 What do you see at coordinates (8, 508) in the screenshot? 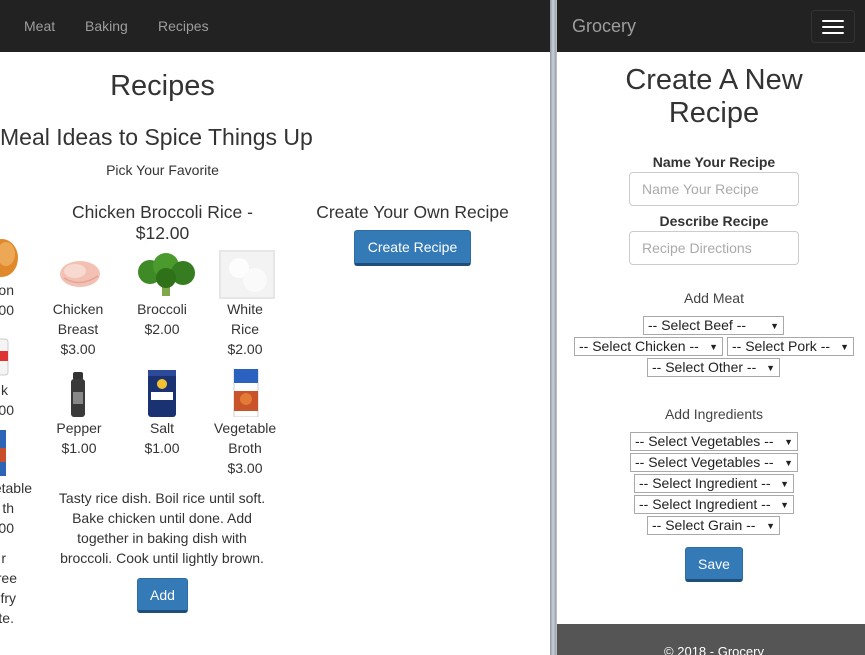
I see `partial-text: th` at bounding box center [8, 508].